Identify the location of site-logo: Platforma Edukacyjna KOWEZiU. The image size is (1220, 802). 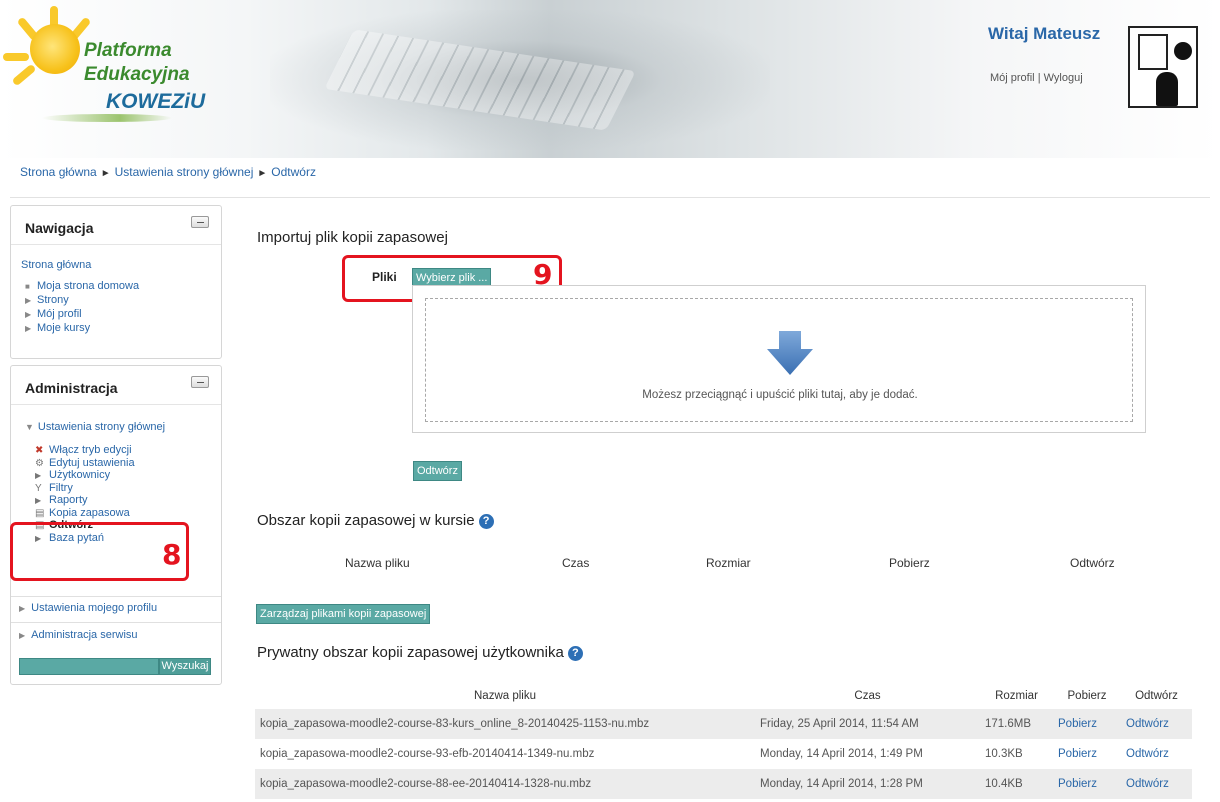
(117, 65).